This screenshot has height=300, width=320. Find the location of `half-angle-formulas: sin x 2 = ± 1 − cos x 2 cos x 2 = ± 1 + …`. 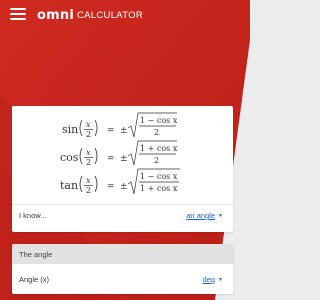

half-angle-formulas: sin x 2 = ± 1 − cos x 2 cos x 2 = ± 1 + … is located at coordinates (120, 153).